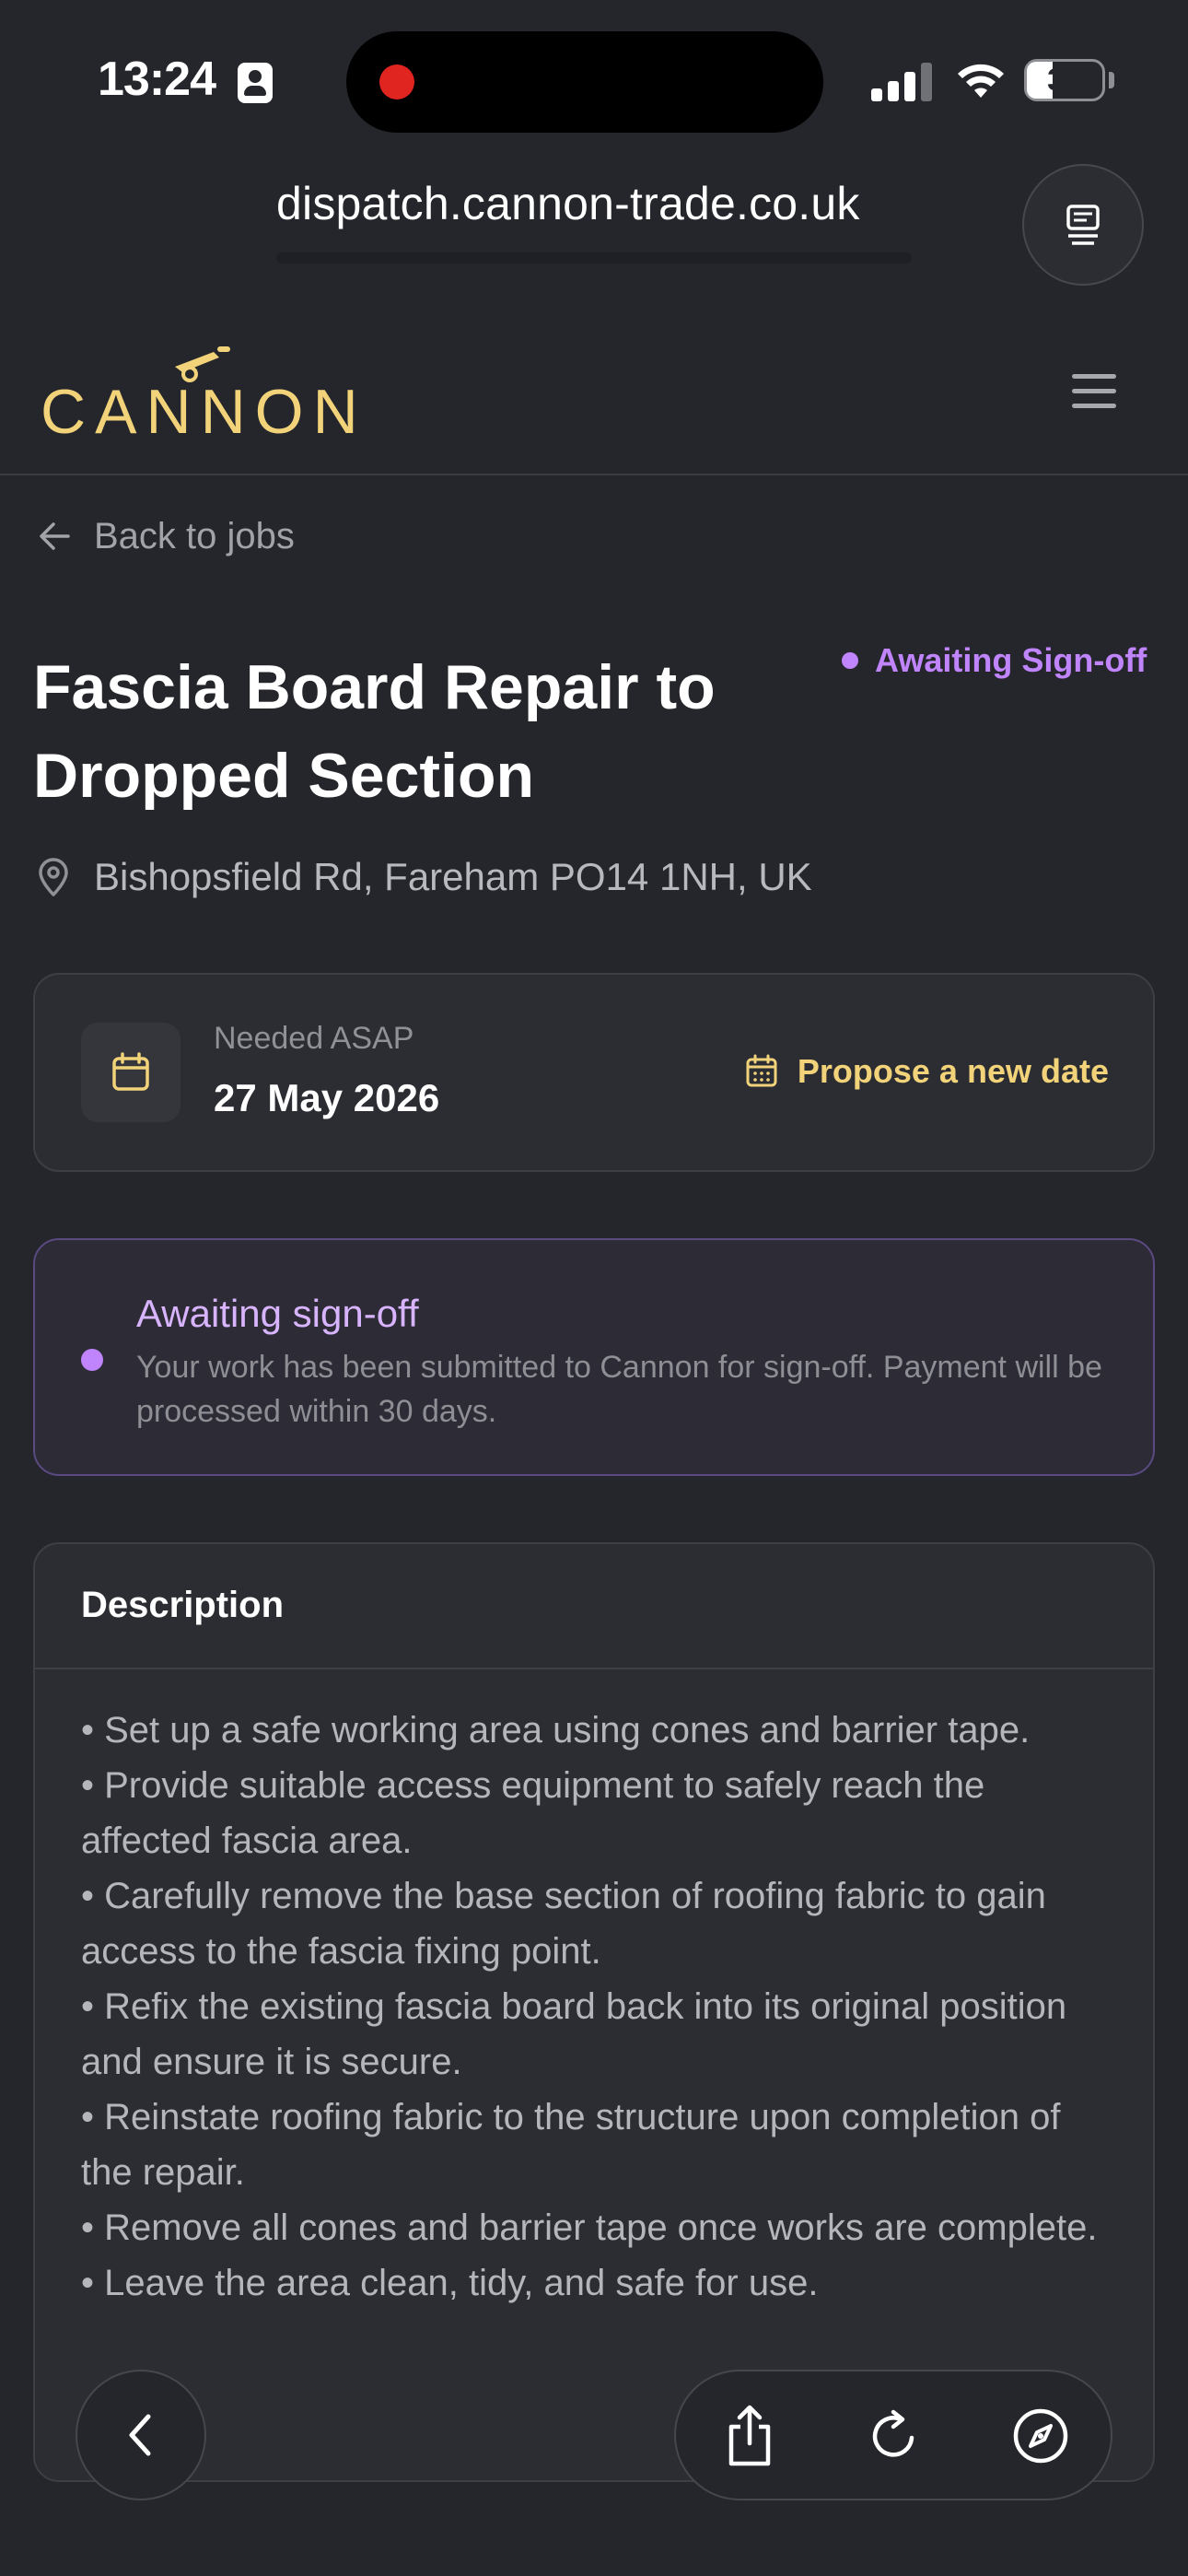 The width and height of the screenshot is (1188, 2576). I want to click on status-badge: Awaiting Sign-off, so click(995, 660).